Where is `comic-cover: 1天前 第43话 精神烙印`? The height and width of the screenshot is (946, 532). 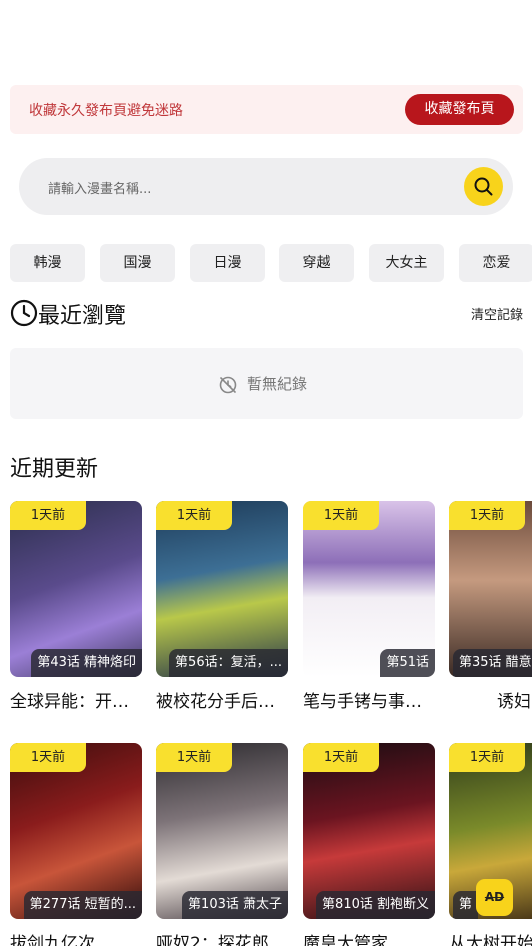 comic-cover: 1天前 第43话 精神烙印 is located at coordinates (76, 589).